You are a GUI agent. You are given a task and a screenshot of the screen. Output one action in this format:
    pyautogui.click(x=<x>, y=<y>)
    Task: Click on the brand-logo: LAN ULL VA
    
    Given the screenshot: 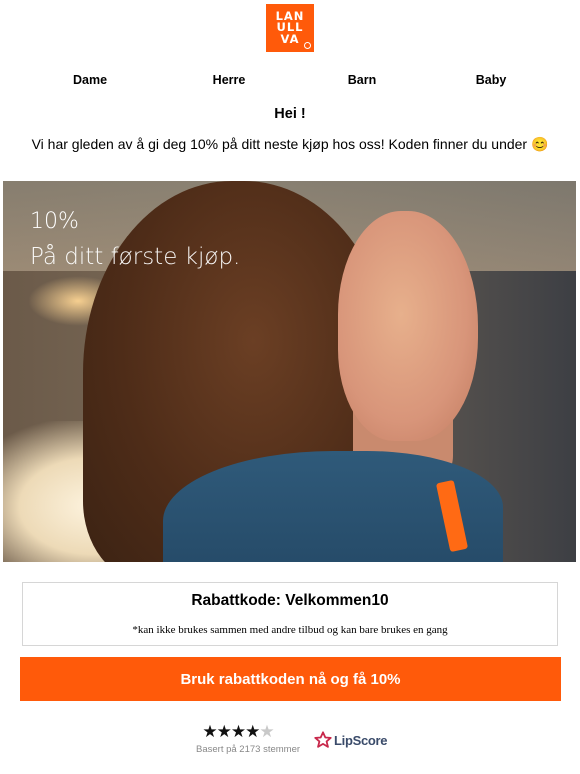 What is the action you would take?
    pyautogui.click(x=290, y=28)
    